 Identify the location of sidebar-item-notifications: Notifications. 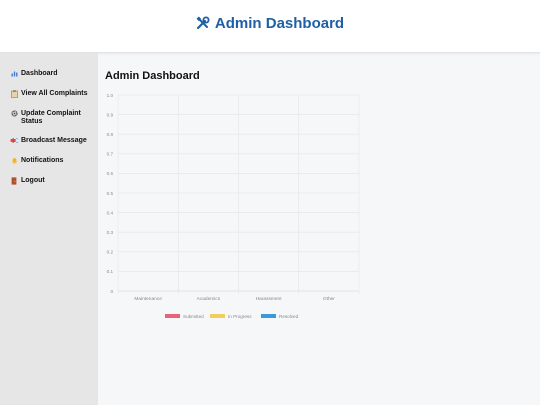
(52, 162).